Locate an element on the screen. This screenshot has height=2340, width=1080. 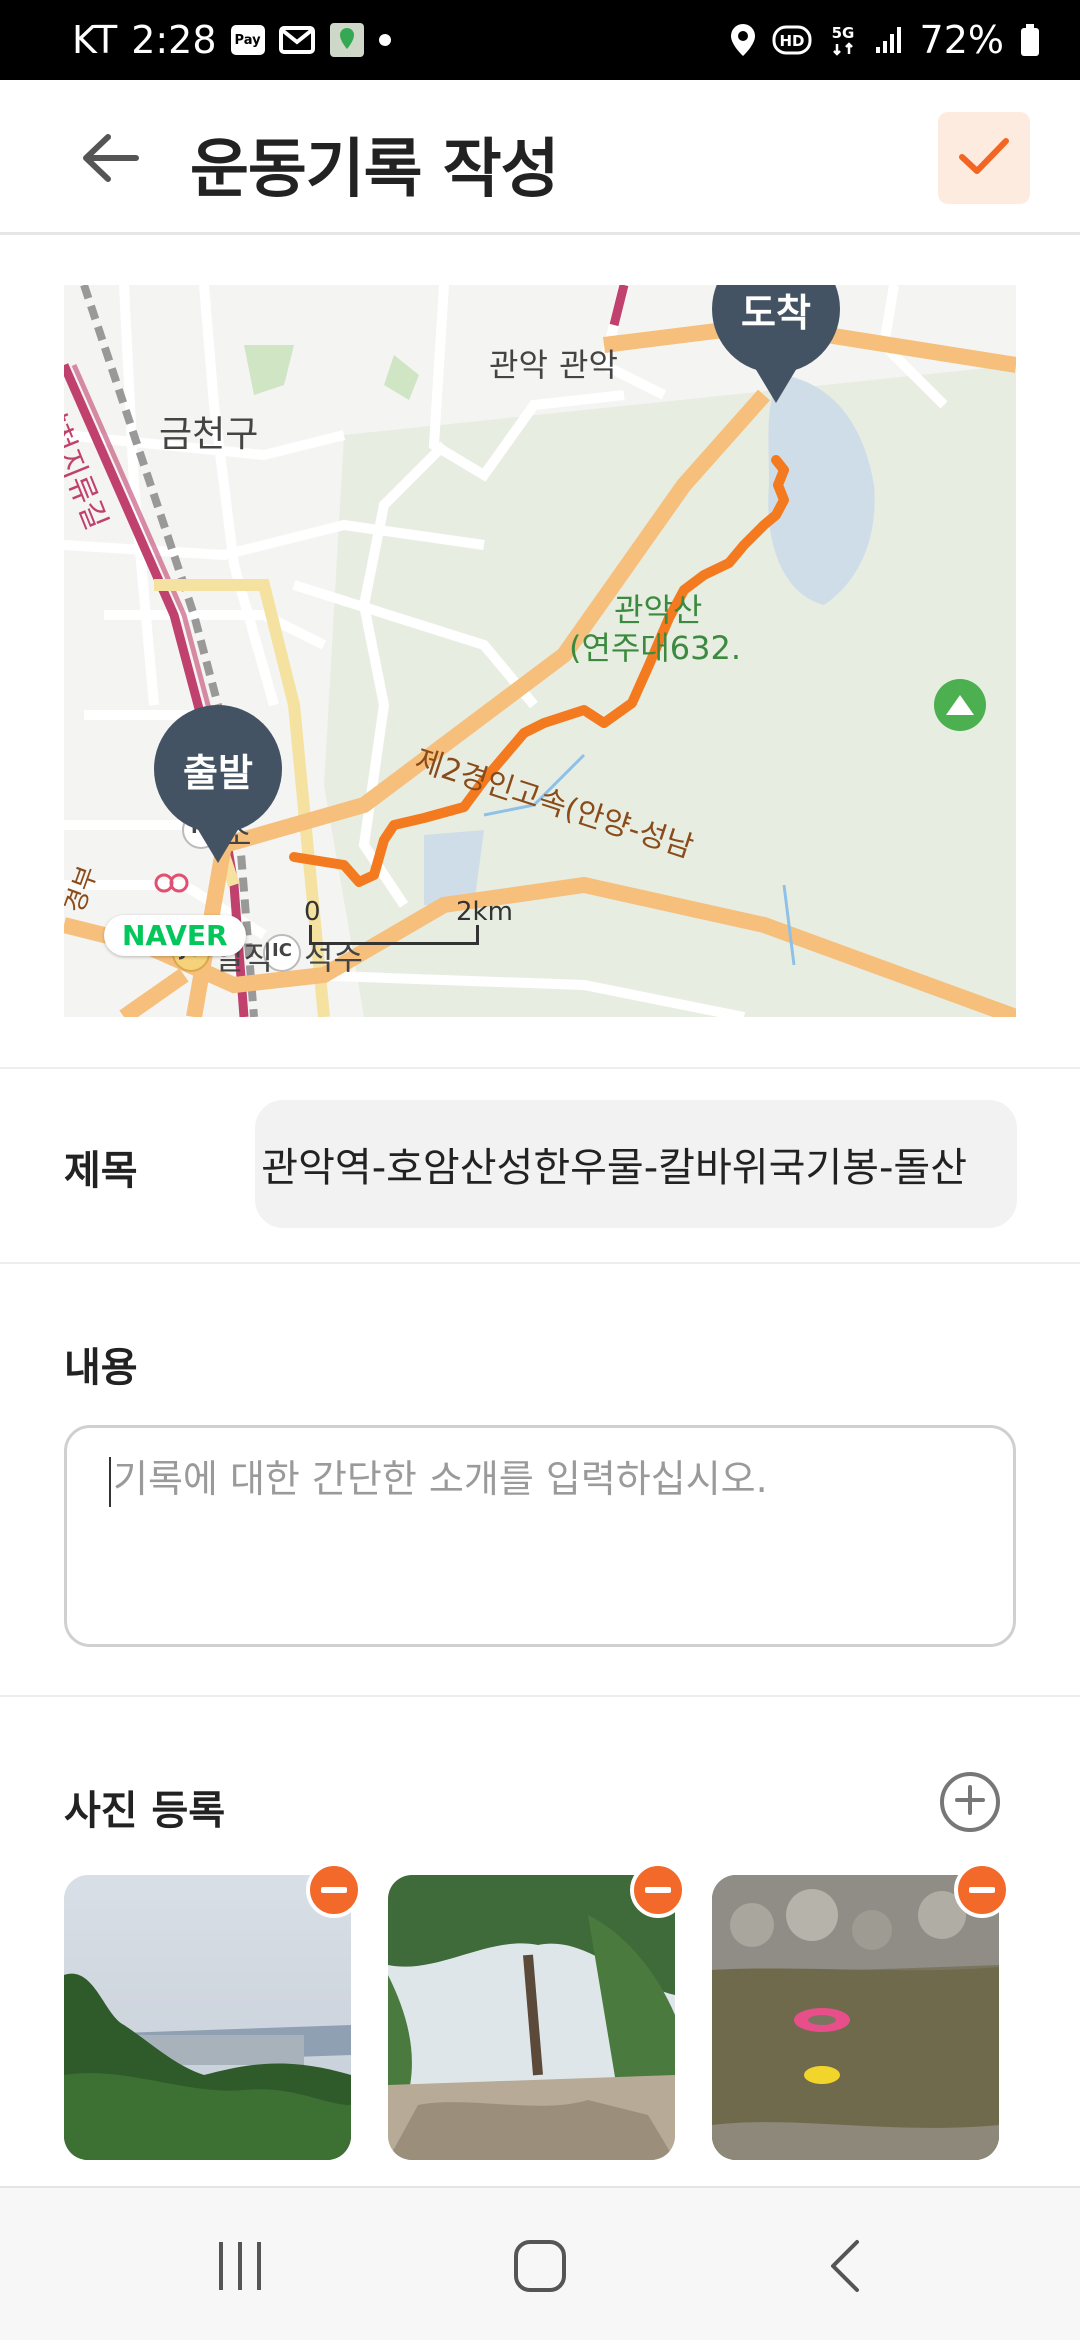
save-button is located at coordinates (984, 158).